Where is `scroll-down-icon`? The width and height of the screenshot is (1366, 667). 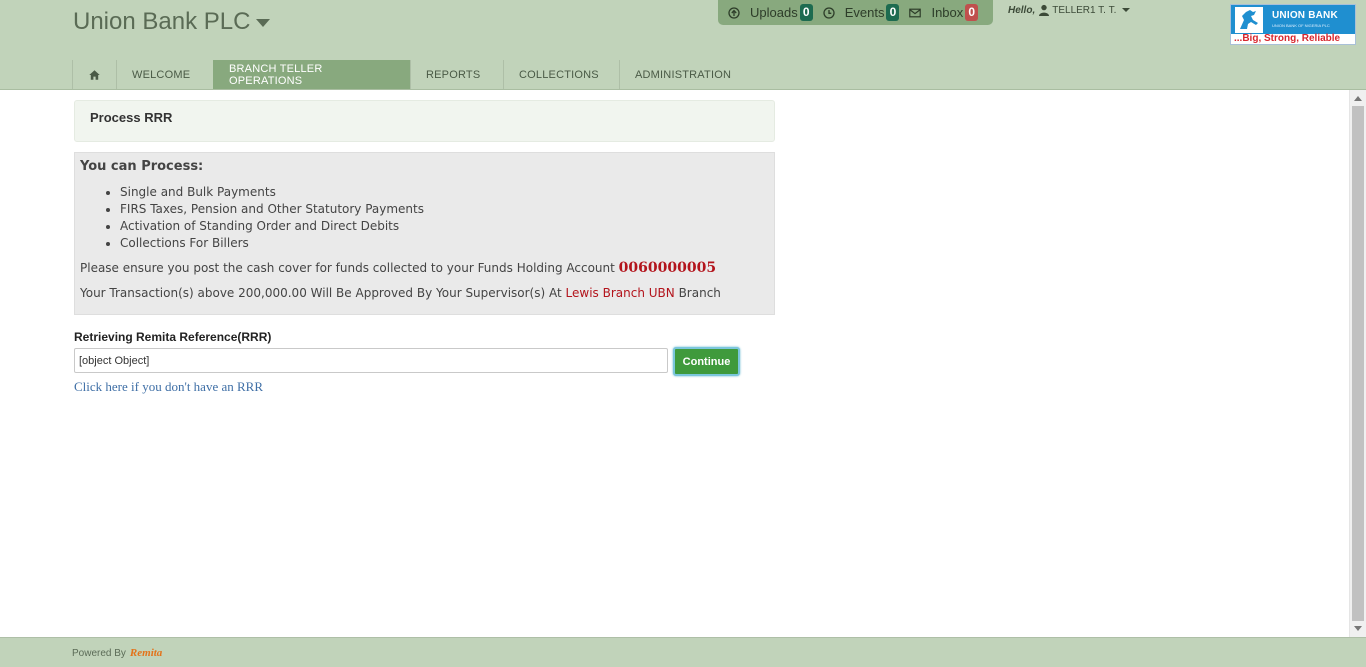 scroll-down-icon is located at coordinates (1358, 628).